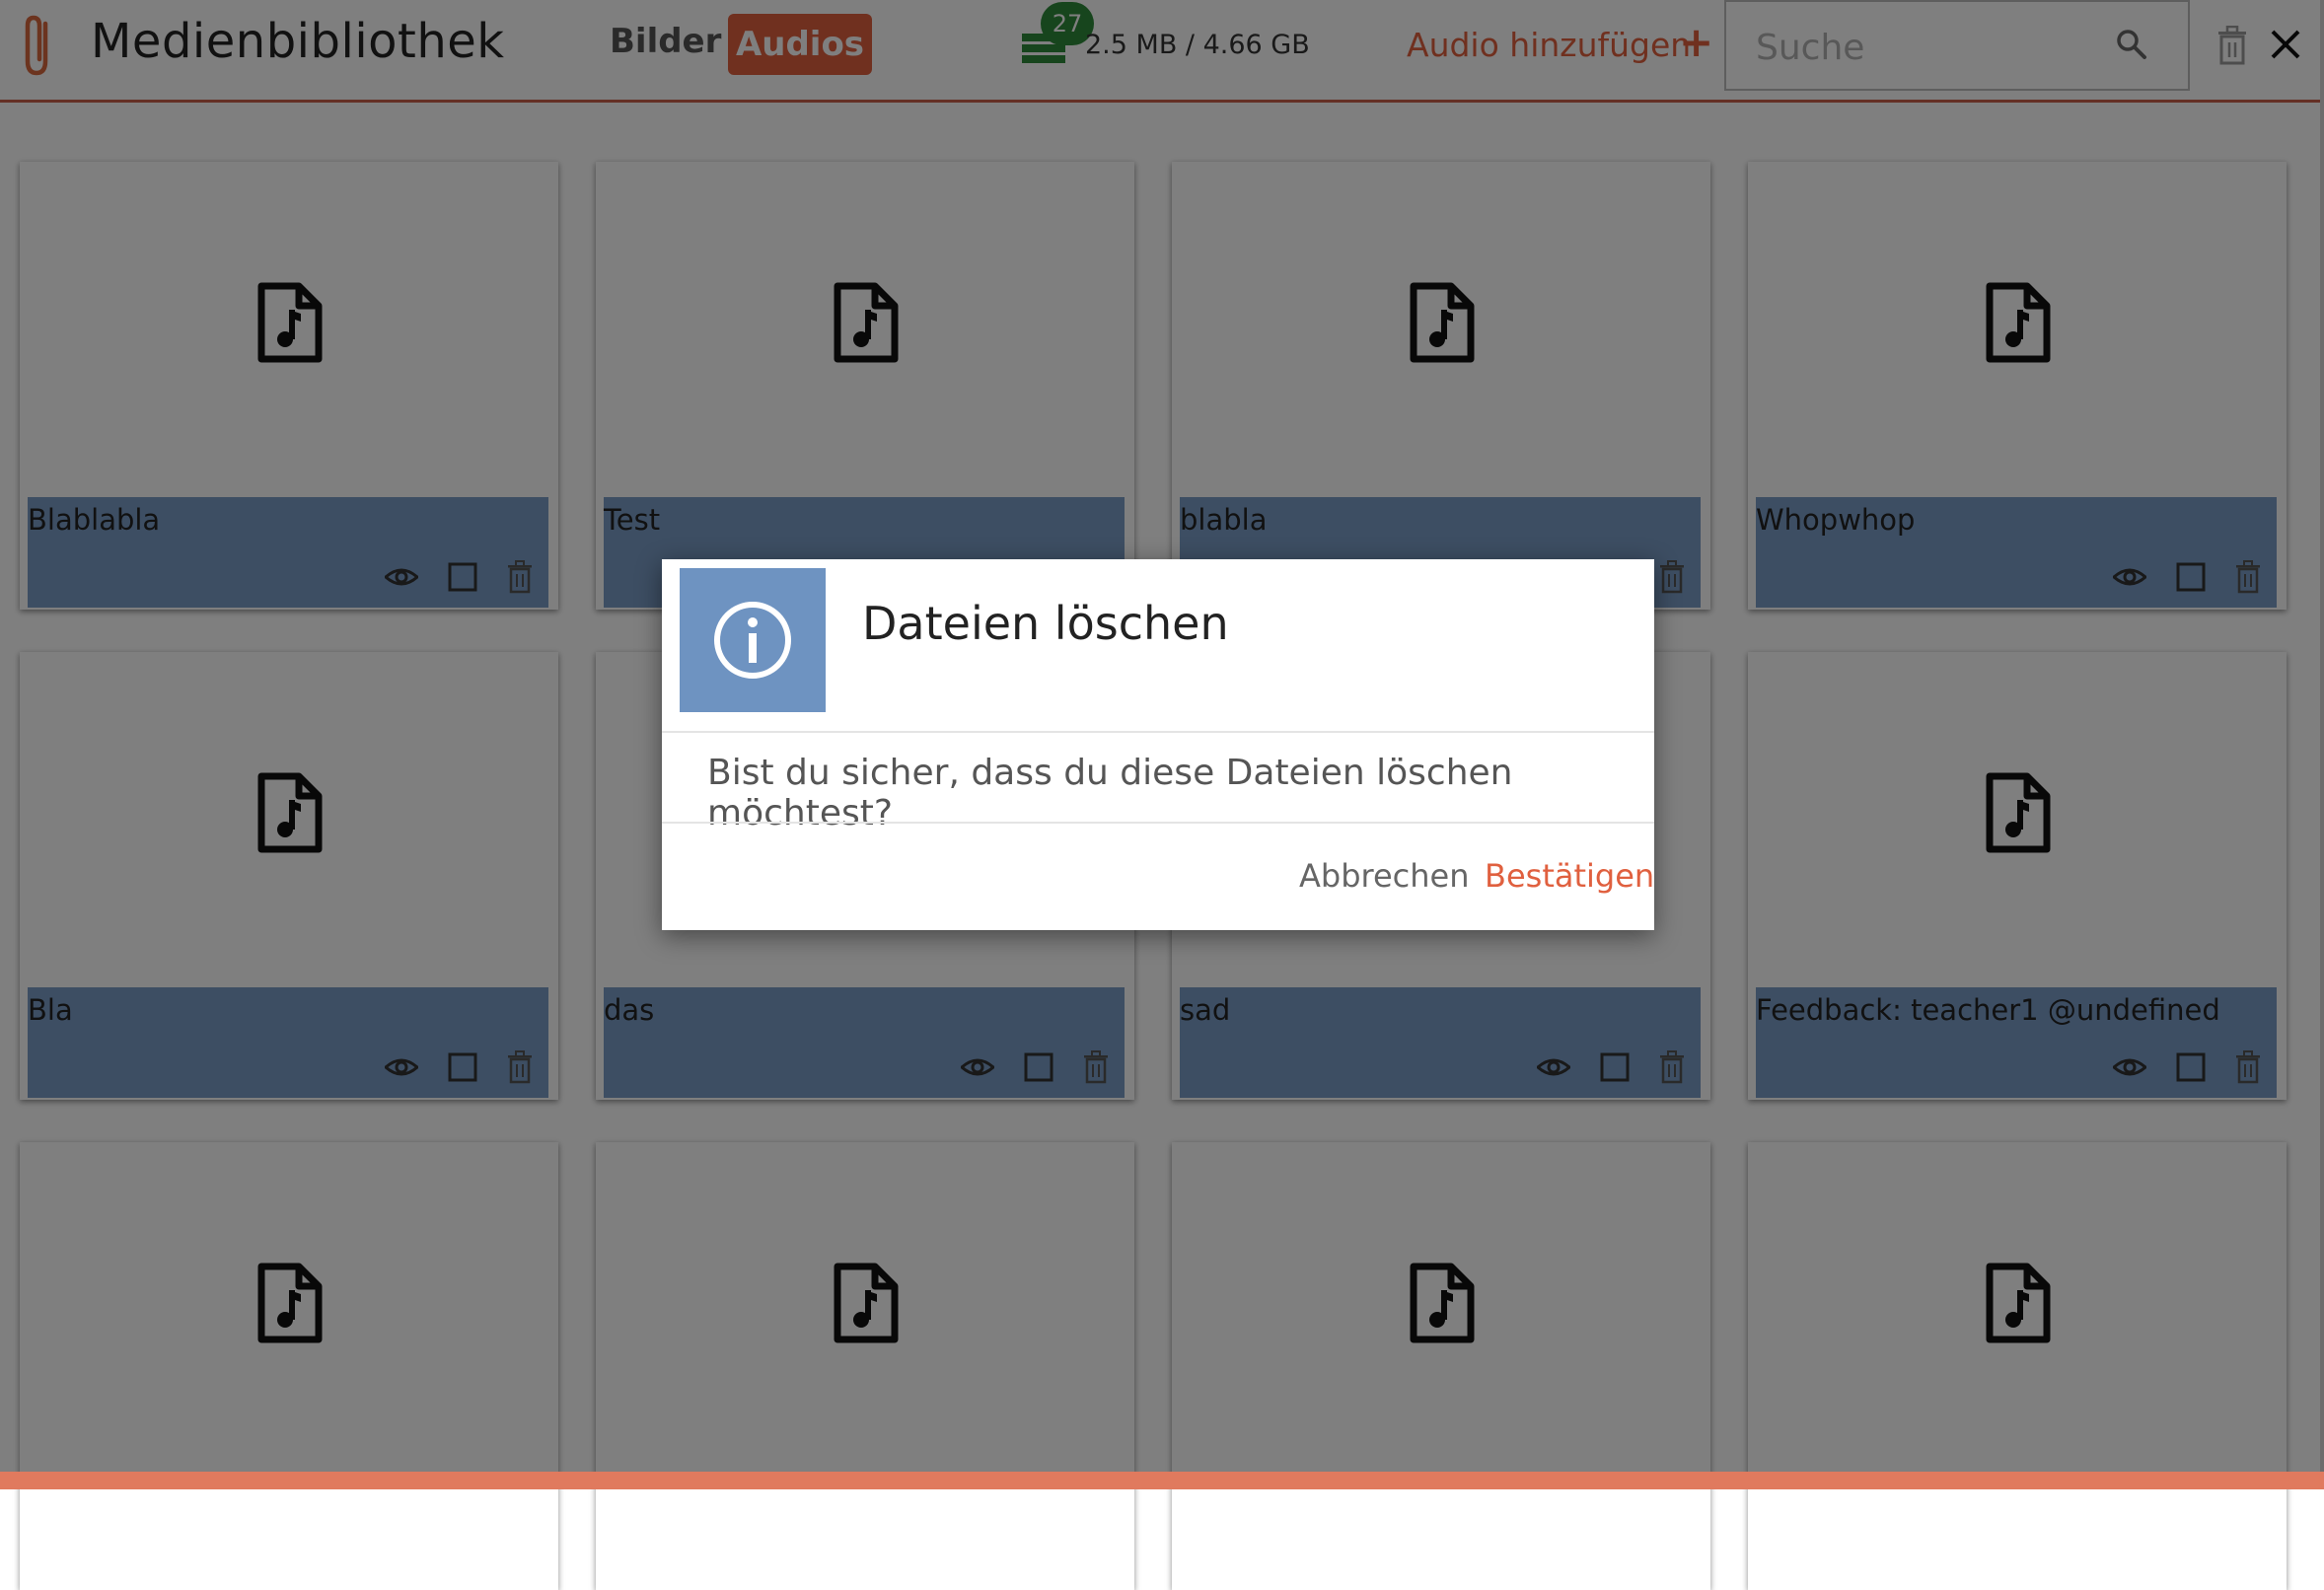  I want to click on cancel-button: Abbrechen, so click(1384, 876).